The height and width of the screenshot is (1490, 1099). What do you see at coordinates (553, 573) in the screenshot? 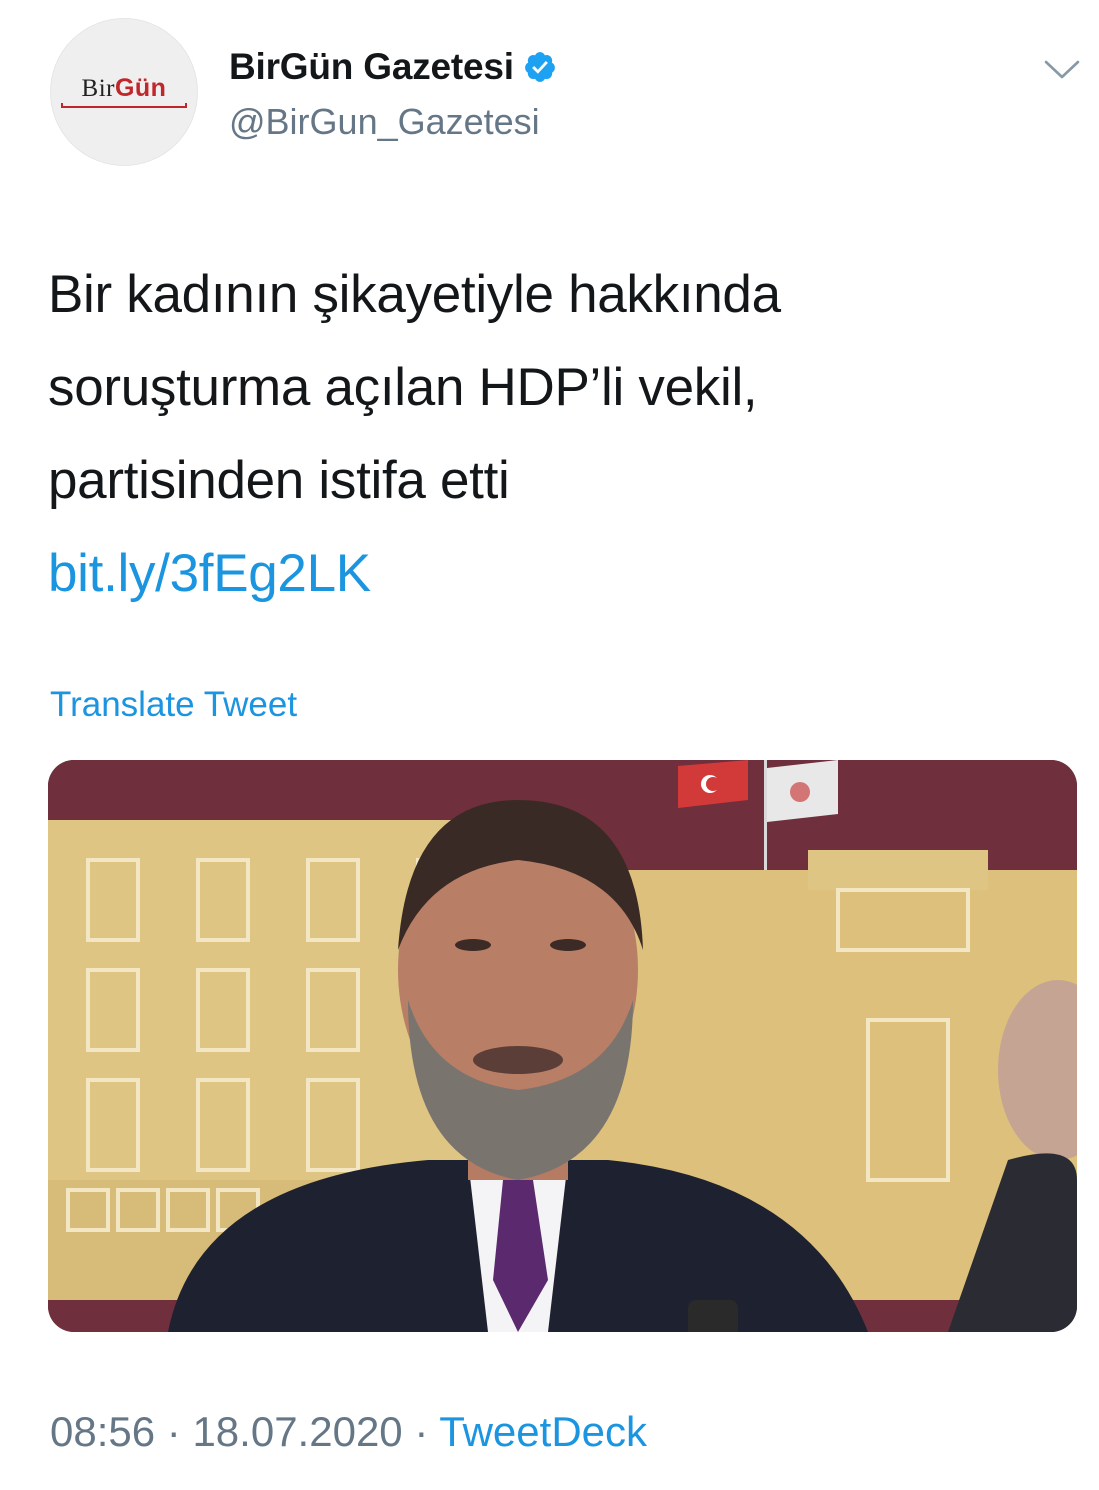
I see `tweet-link: bit.ly/3fEg2LK` at bounding box center [553, 573].